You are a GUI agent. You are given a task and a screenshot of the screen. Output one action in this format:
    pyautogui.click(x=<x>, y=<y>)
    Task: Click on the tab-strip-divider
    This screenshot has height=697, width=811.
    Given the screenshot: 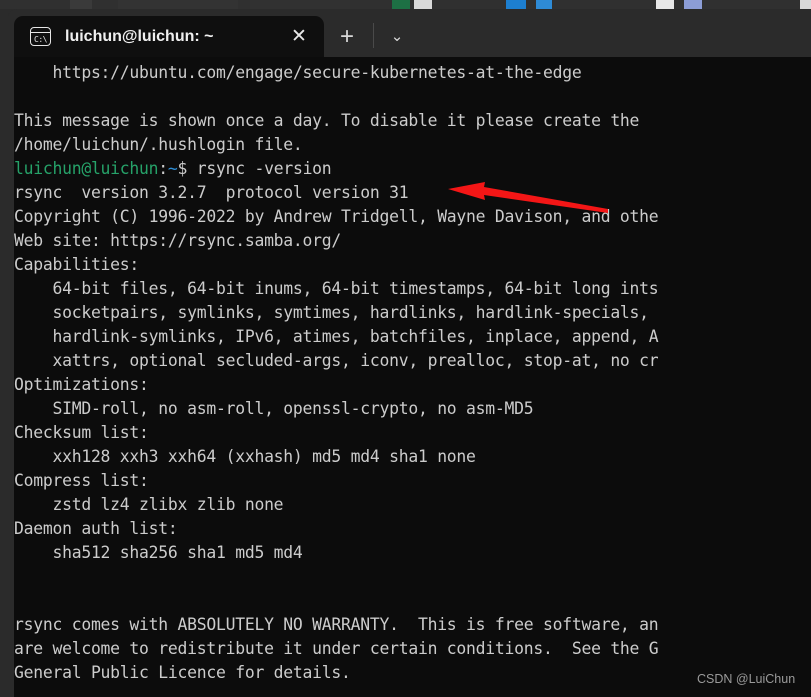 What is the action you would take?
    pyautogui.click(x=373, y=35)
    